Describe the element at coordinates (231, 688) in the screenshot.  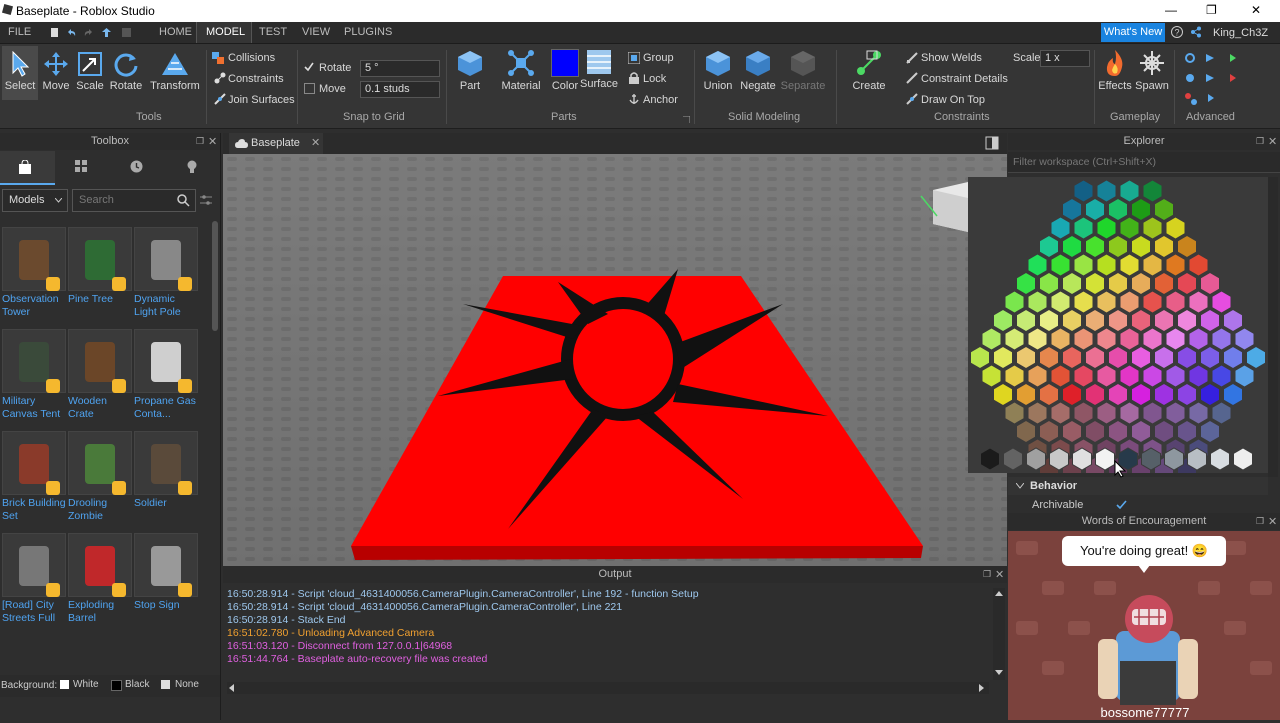
I see `scroll-left-icon` at that location.